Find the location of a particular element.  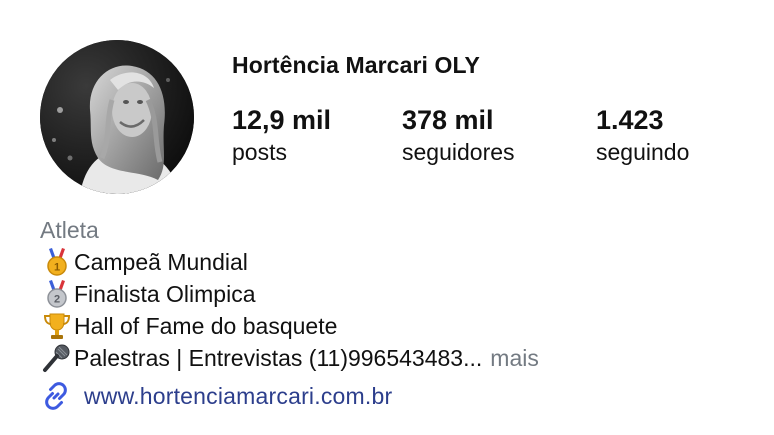

posts-label: posts is located at coordinates (259, 152).